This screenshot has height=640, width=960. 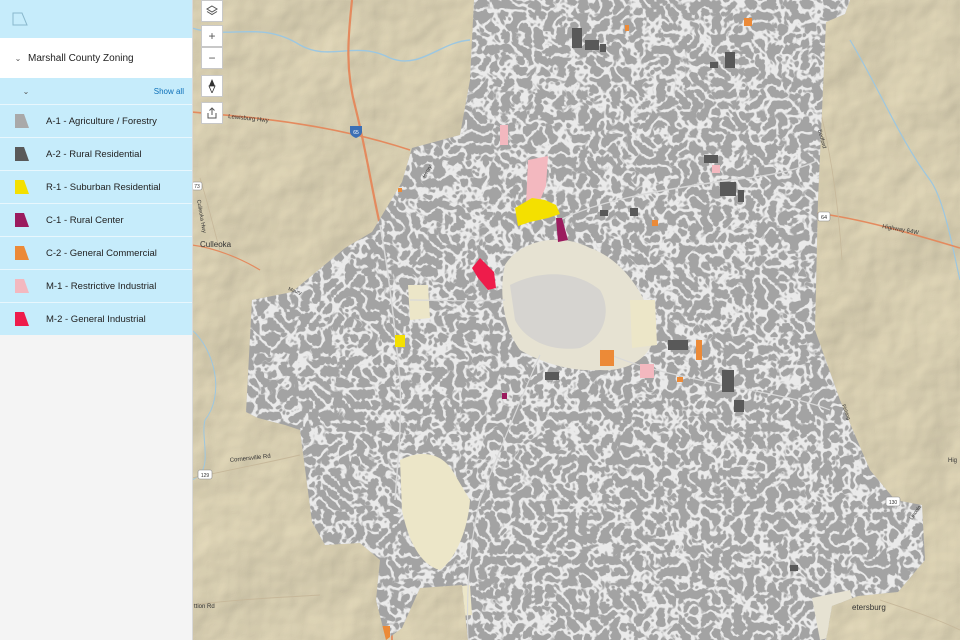 I want to click on legend-item-label: M-2 - General Industrial, so click(x=96, y=319).